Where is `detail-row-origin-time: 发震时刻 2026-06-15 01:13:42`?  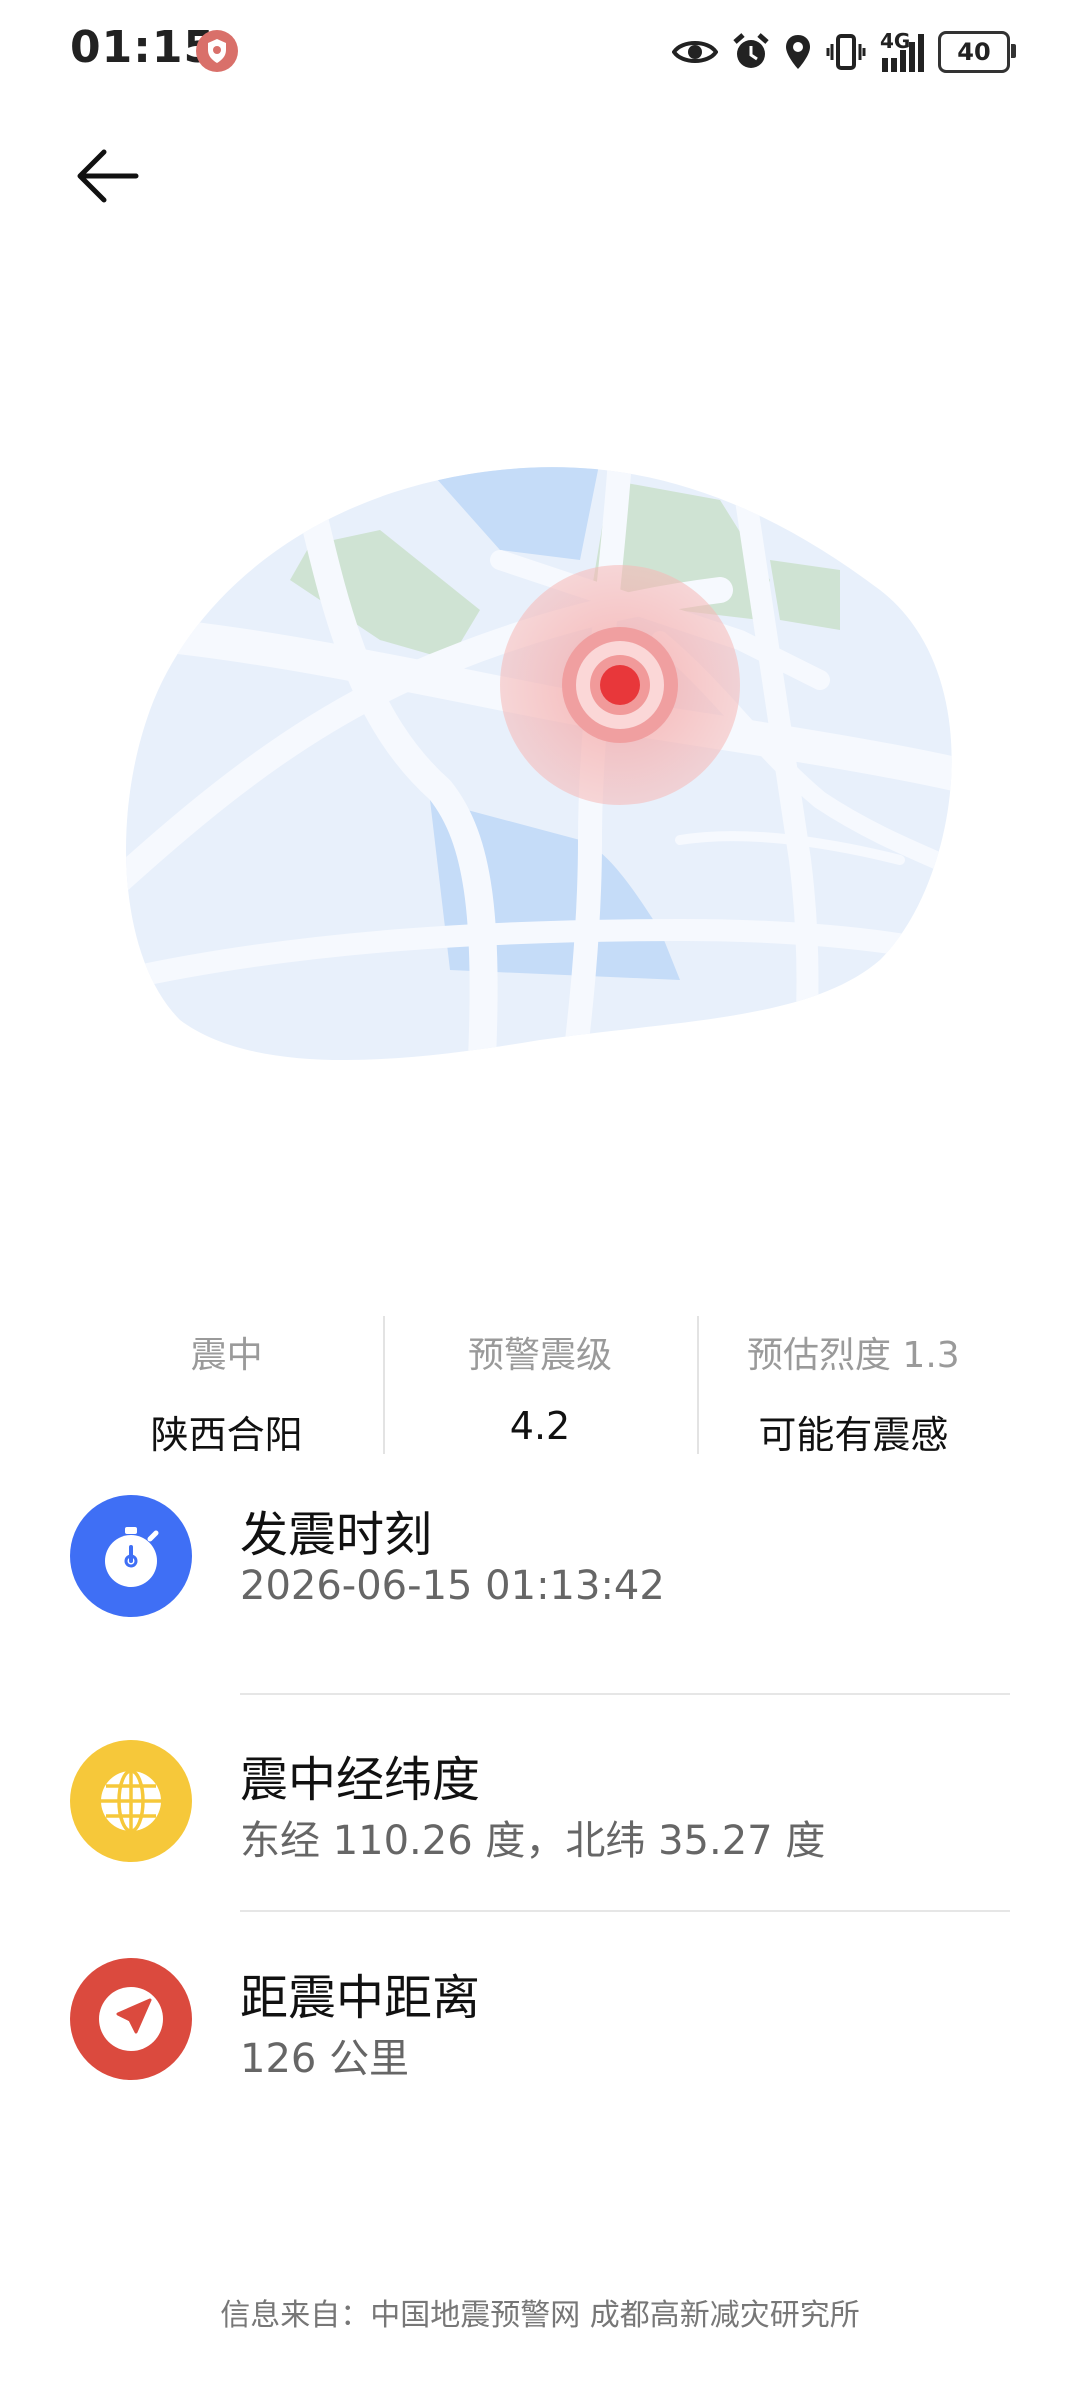
detail-row-origin-time: 发震时刻 2026-06-15 01:13:42 is located at coordinates (540, 1595).